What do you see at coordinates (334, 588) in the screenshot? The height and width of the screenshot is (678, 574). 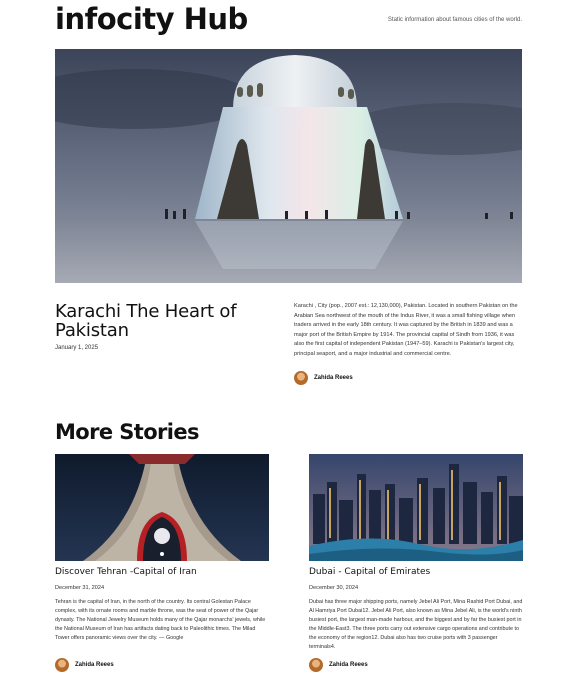 I see `story-date-dubai: December 30, 2024` at bounding box center [334, 588].